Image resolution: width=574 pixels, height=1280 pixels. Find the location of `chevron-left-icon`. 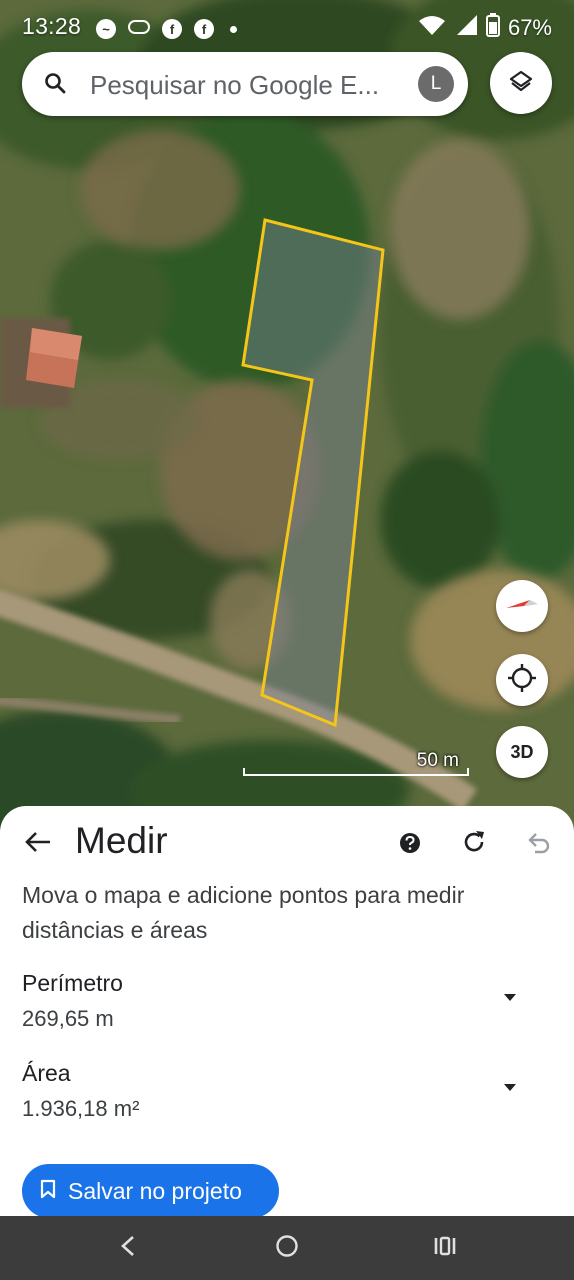

chevron-left-icon is located at coordinates (128, 1248).